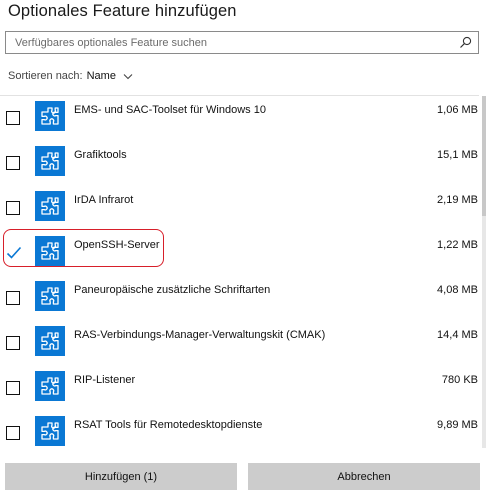 This screenshot has width=488, height=496. What do you see at coordinates (239, 163) in the screenshot?
I see `list-item: Grafiktools 15,1 MB` at bounding box center [239, 163].